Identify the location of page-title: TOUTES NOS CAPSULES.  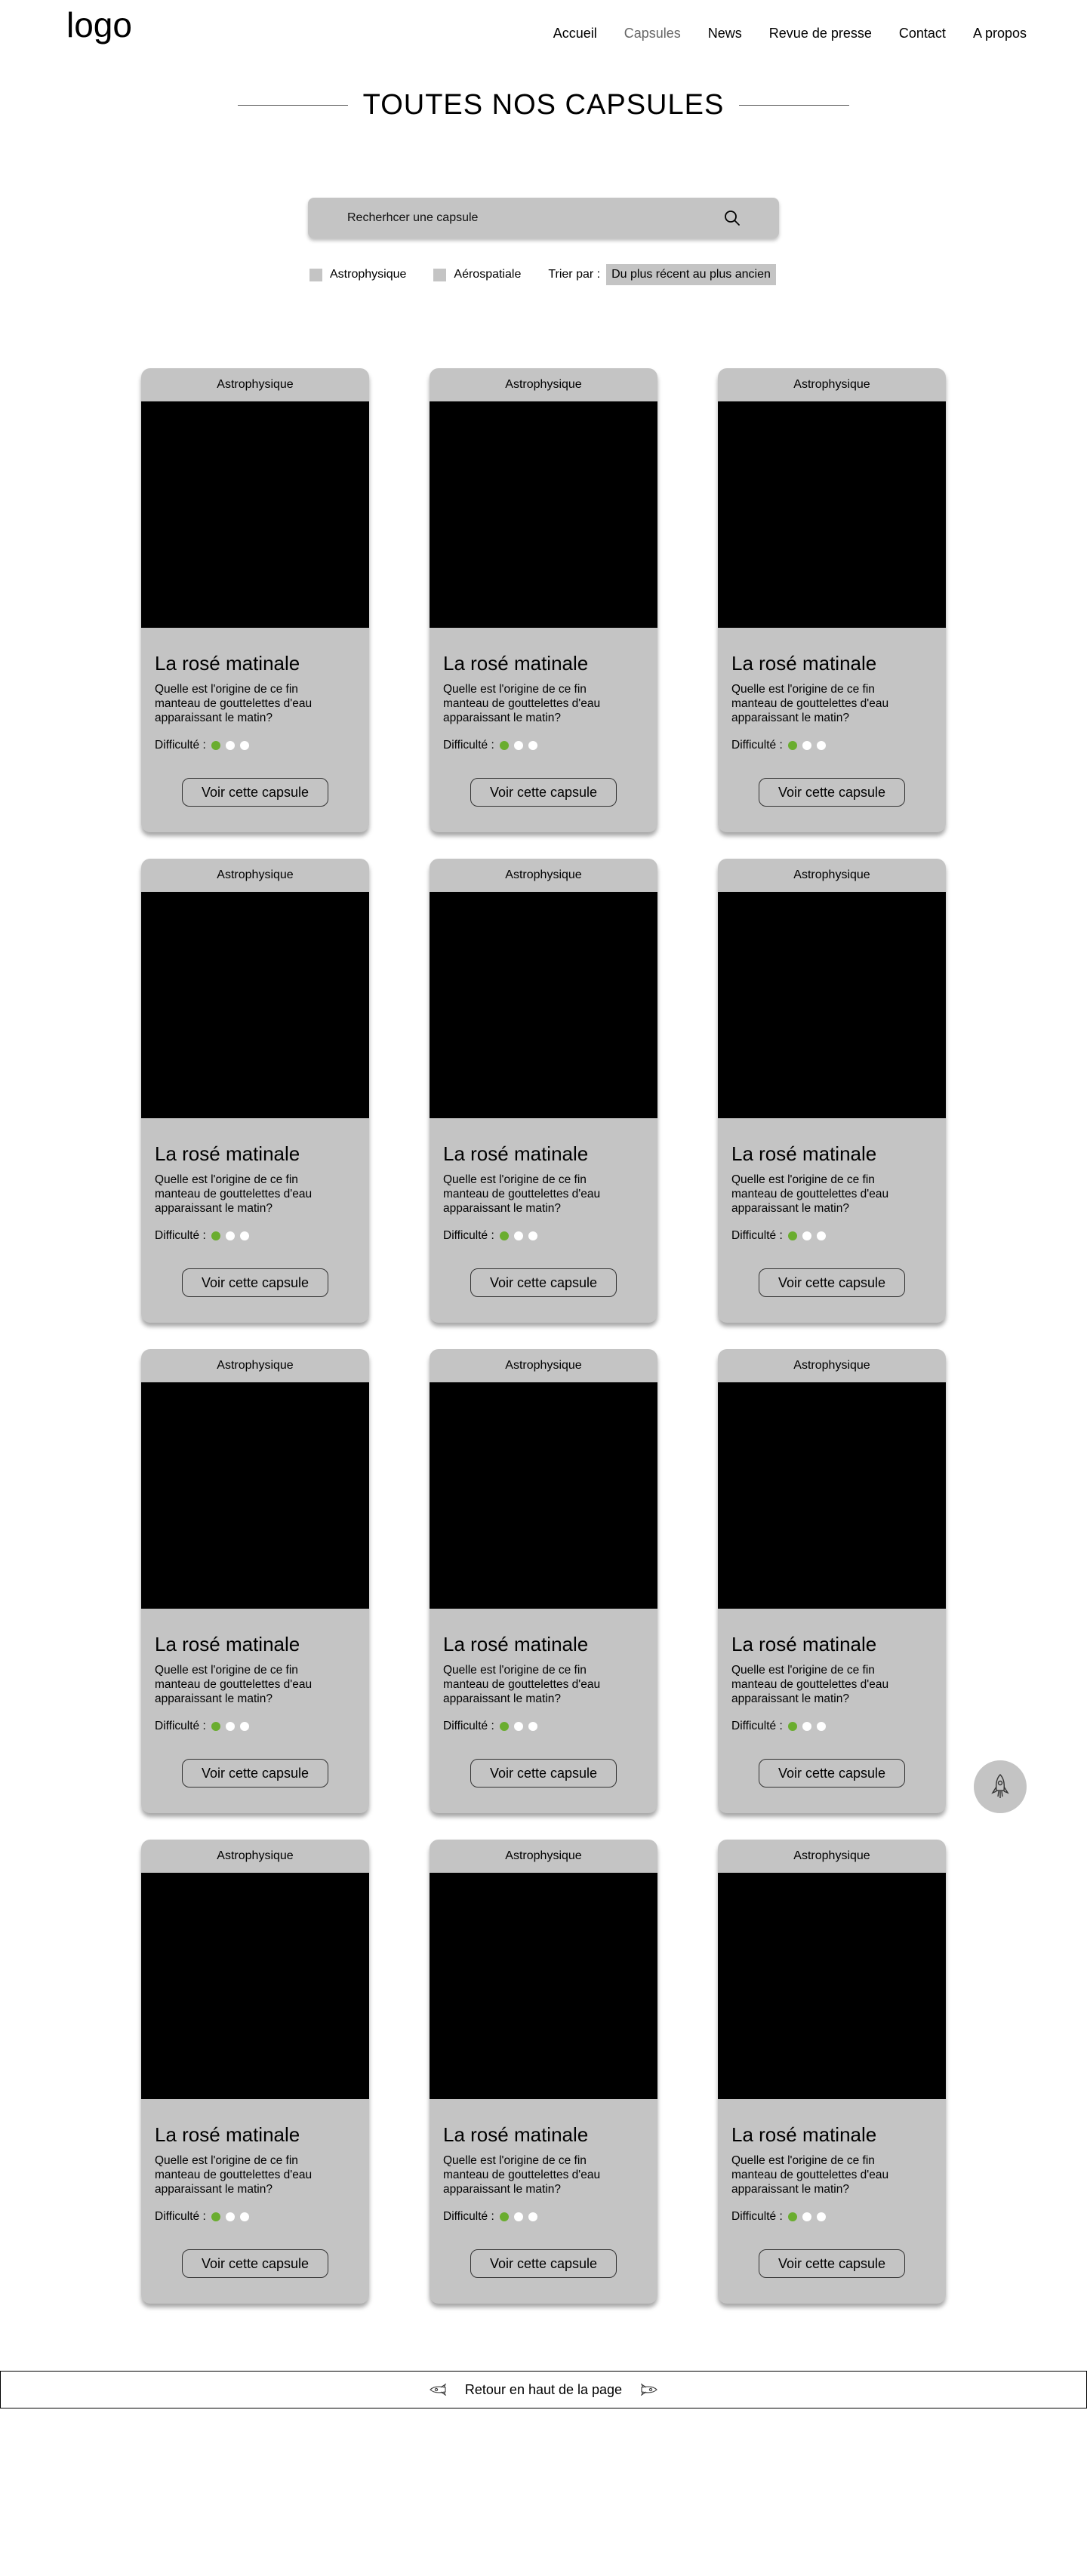
(543, 105).